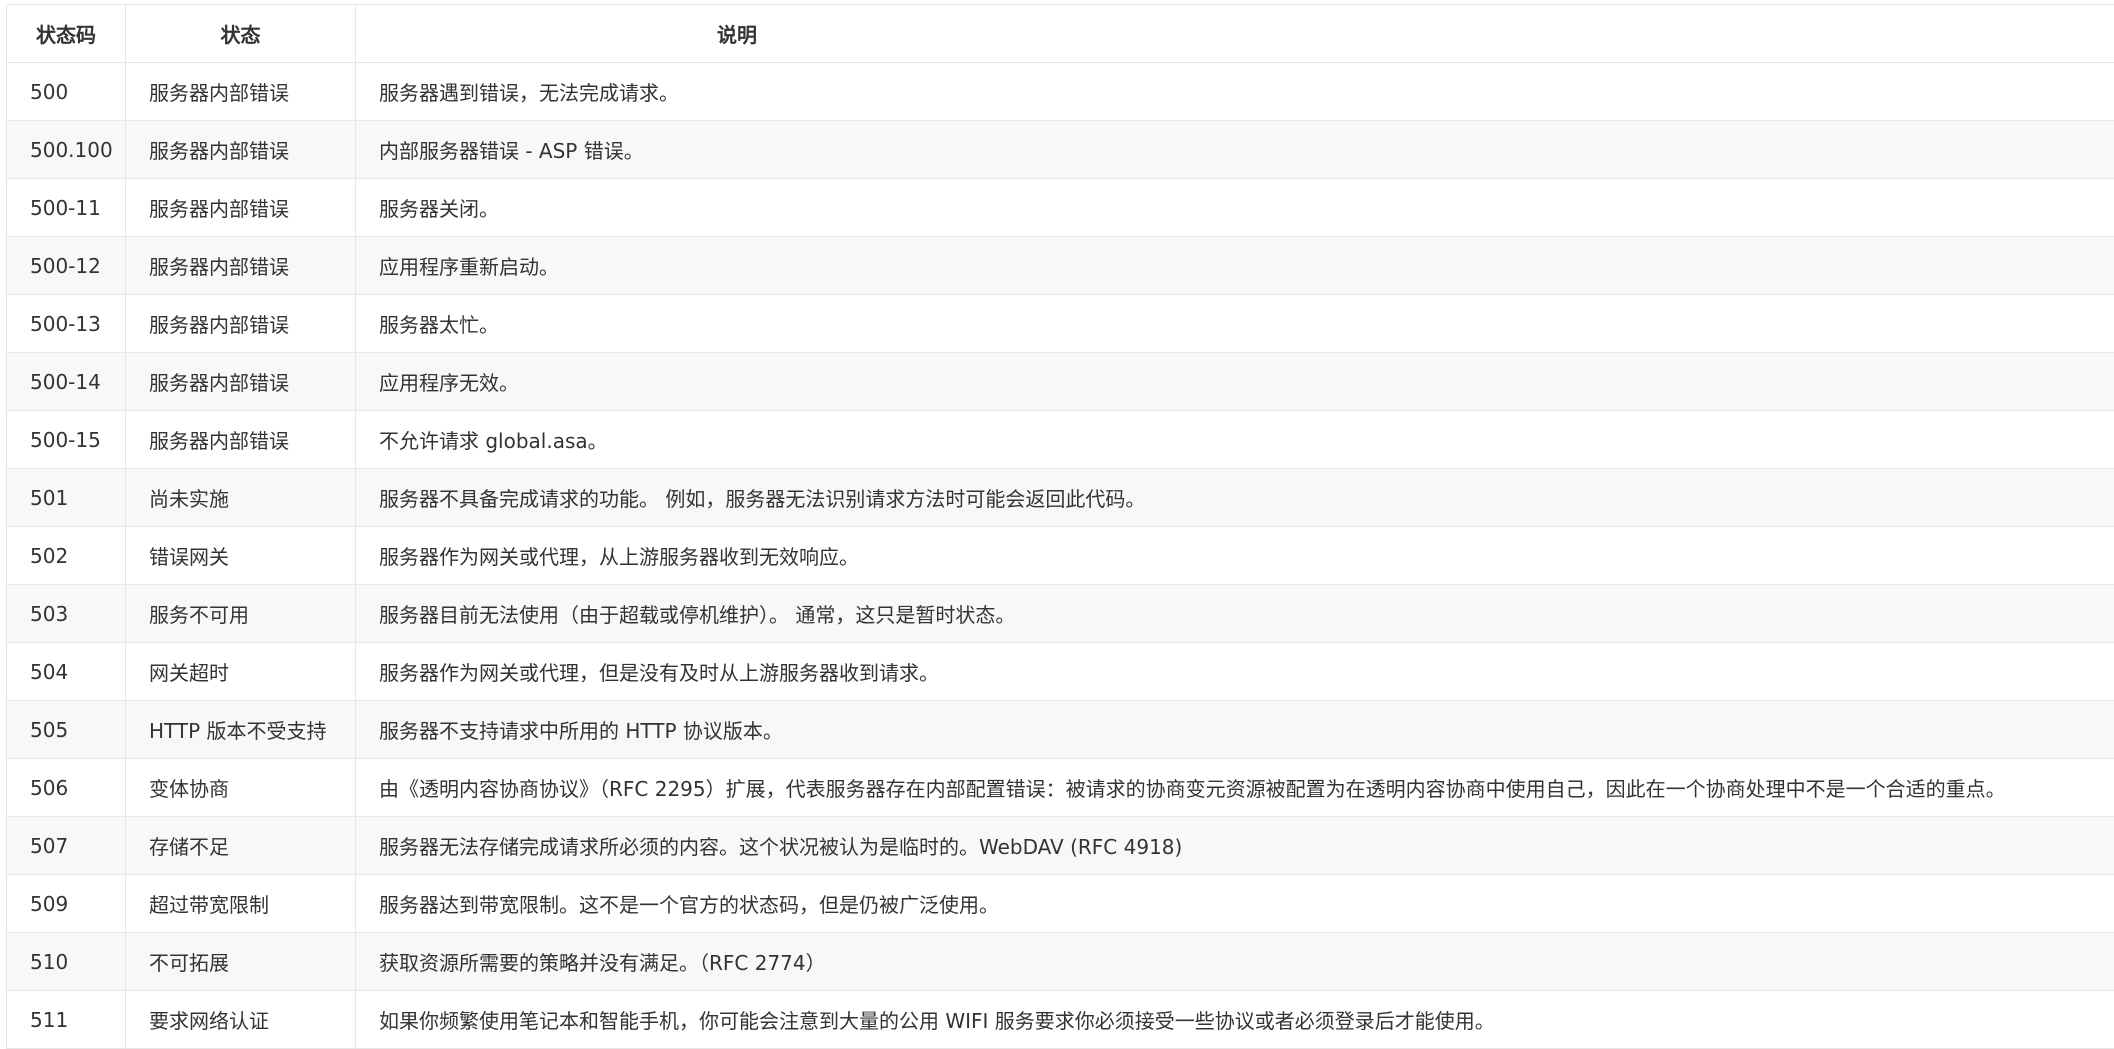 The height and width of the screenshot is (1049, 2114). I want to click on table-row: 502错误网关服务器作为网关或代理，从上游服务器收到无效响应。, so click(1060, 556).